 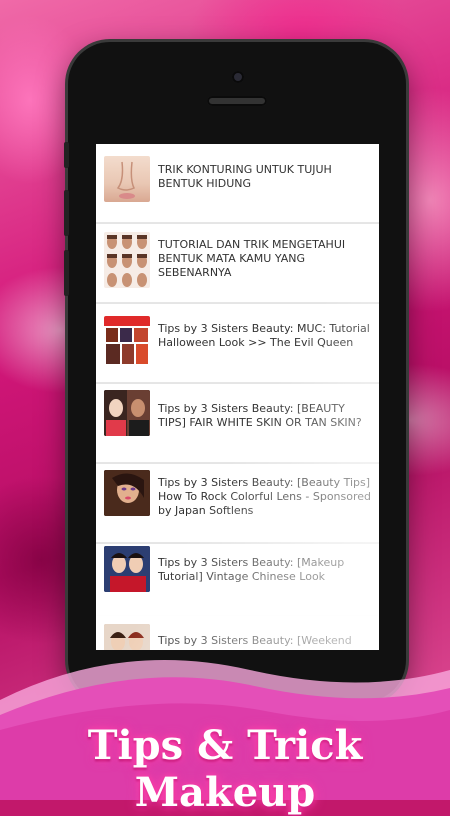 I want to click on halloween-collage-photo, so click(x=127, y=341).